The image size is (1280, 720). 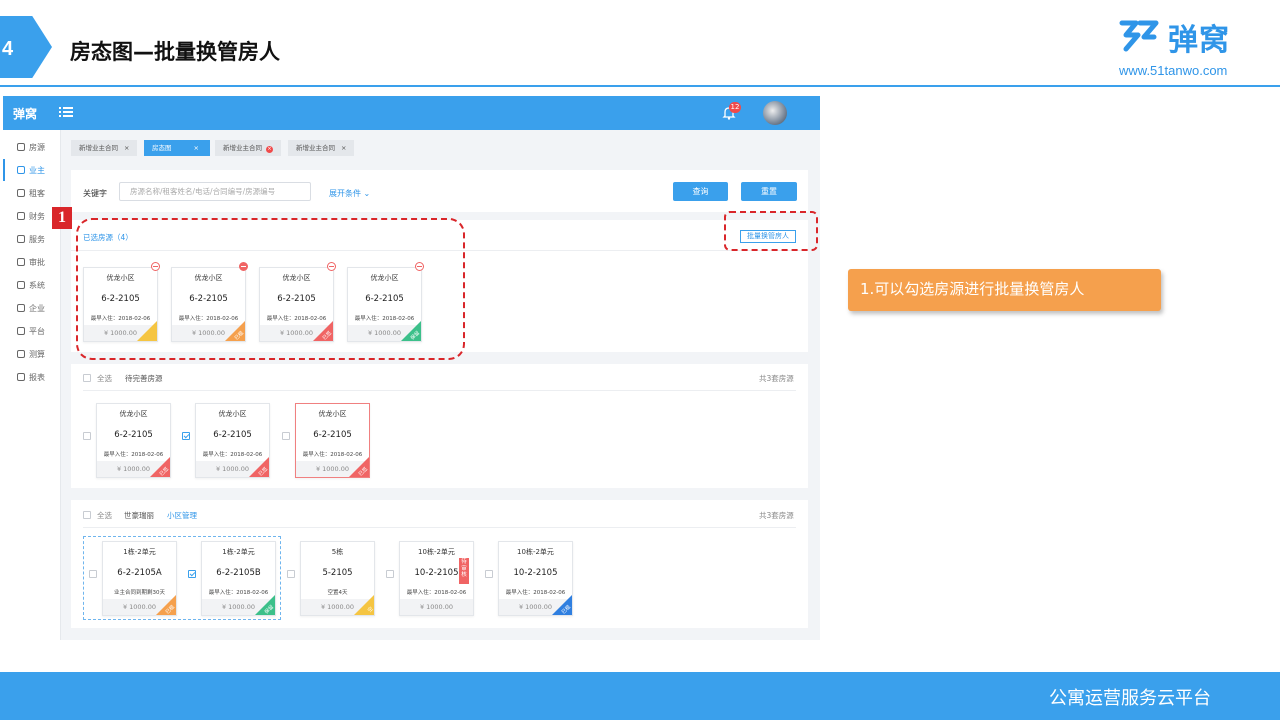 What do you see at coordinates (640, 86) in the screenshot?
I see `header-divider` at bounding box center [640, 86].